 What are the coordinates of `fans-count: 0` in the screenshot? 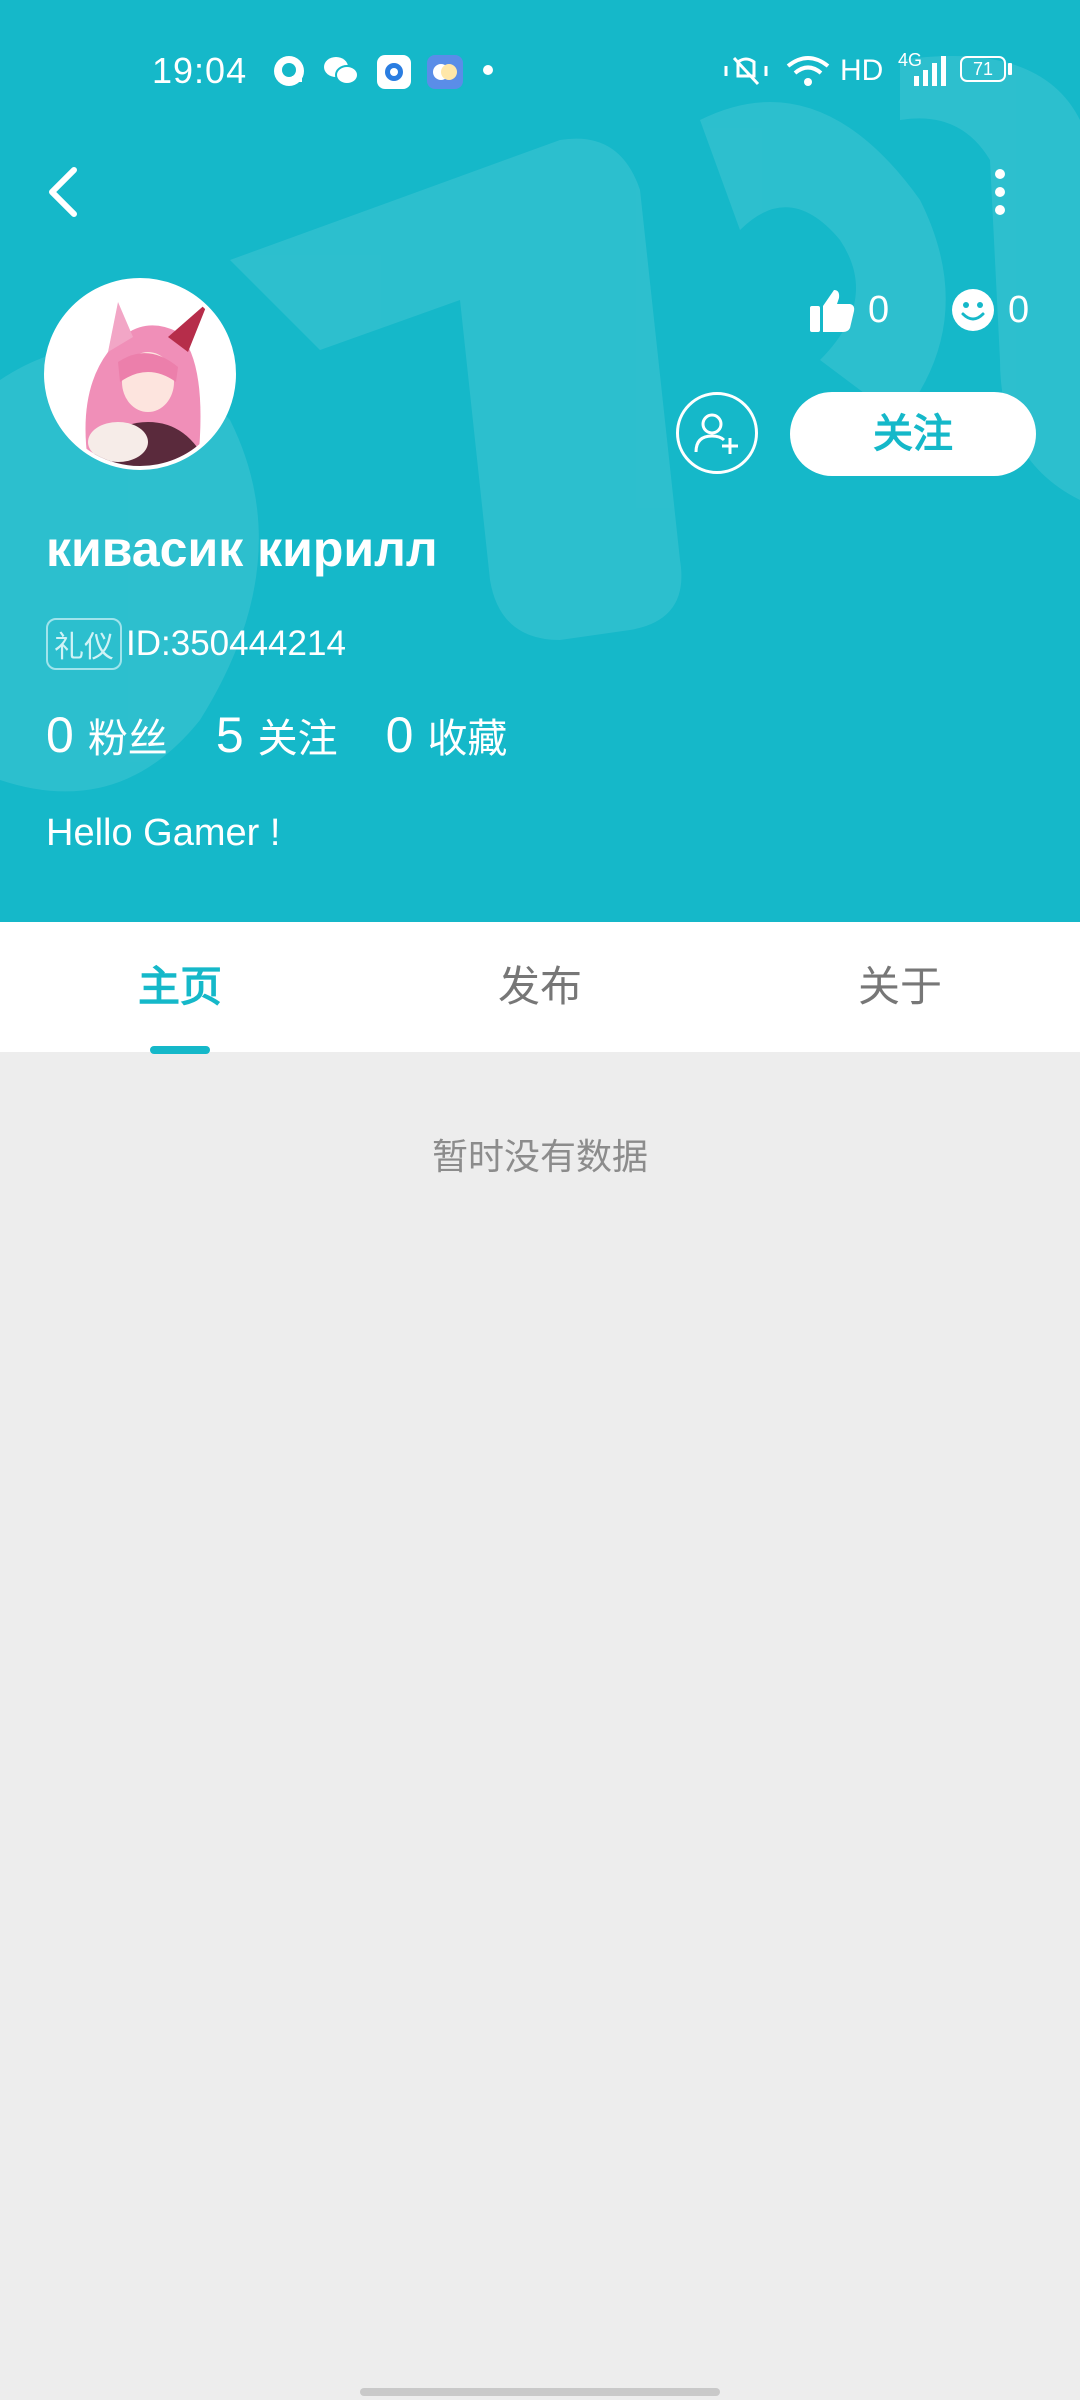 It's located at (60, 735).